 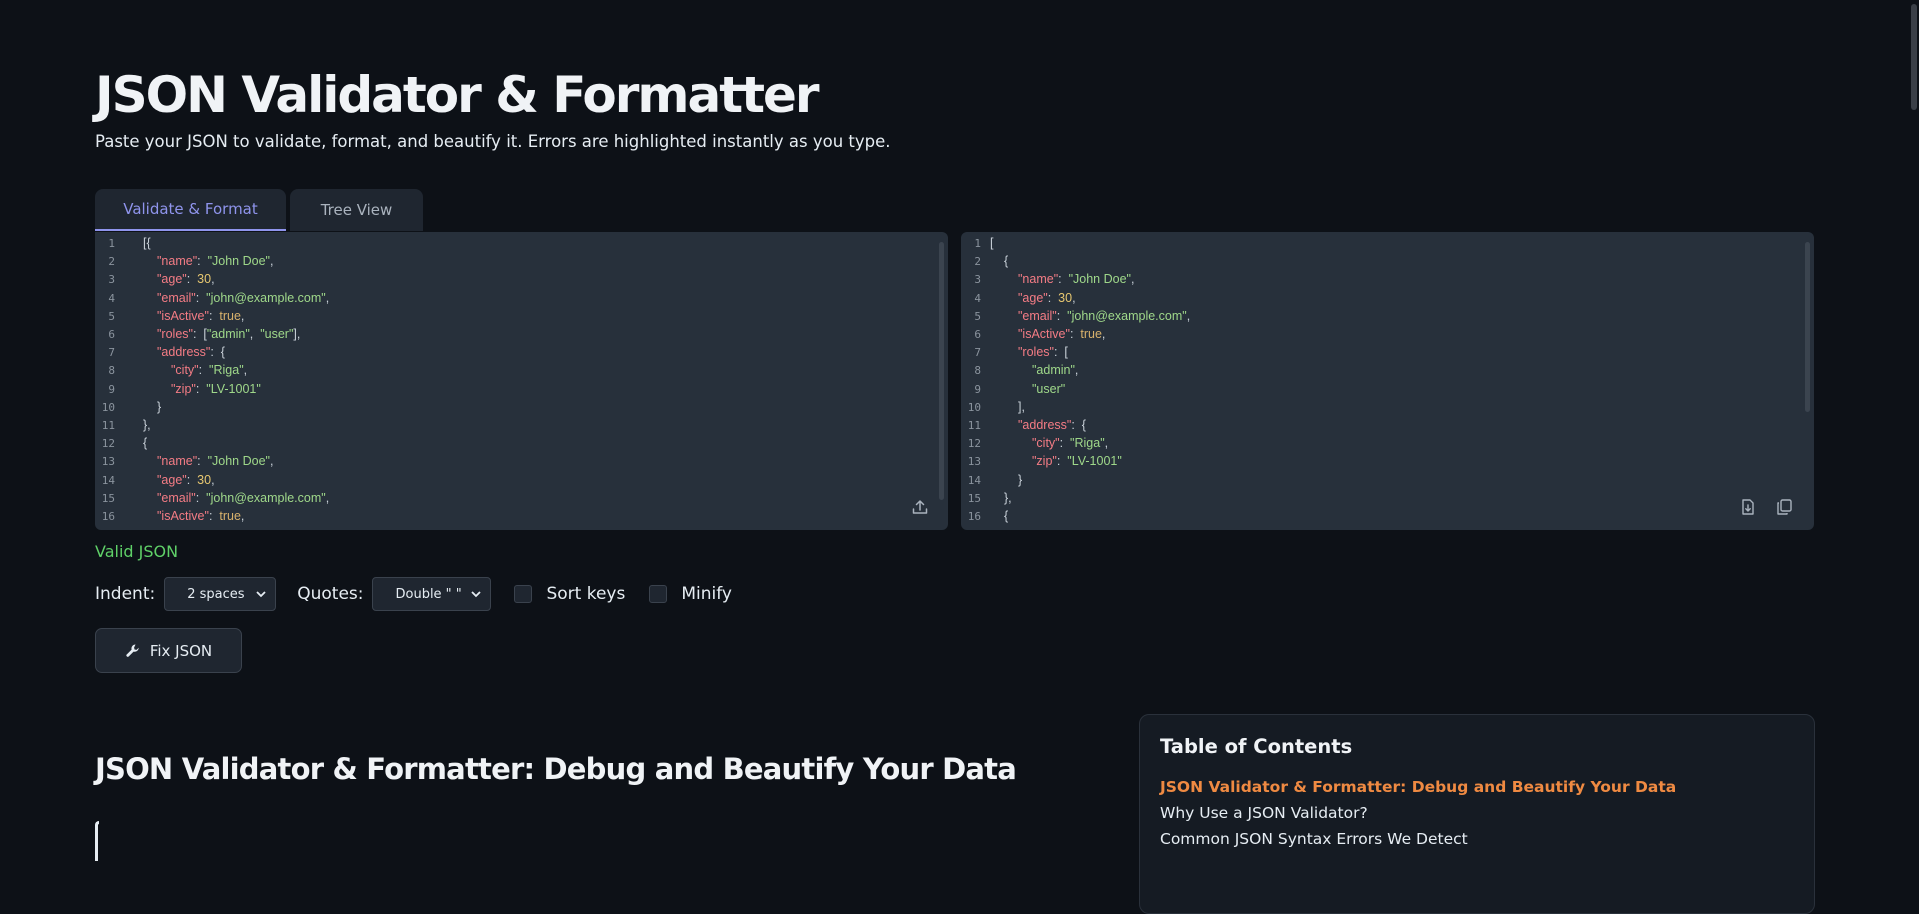 I want to click on input-editor-scrollbar, so click(x=941, y=371).